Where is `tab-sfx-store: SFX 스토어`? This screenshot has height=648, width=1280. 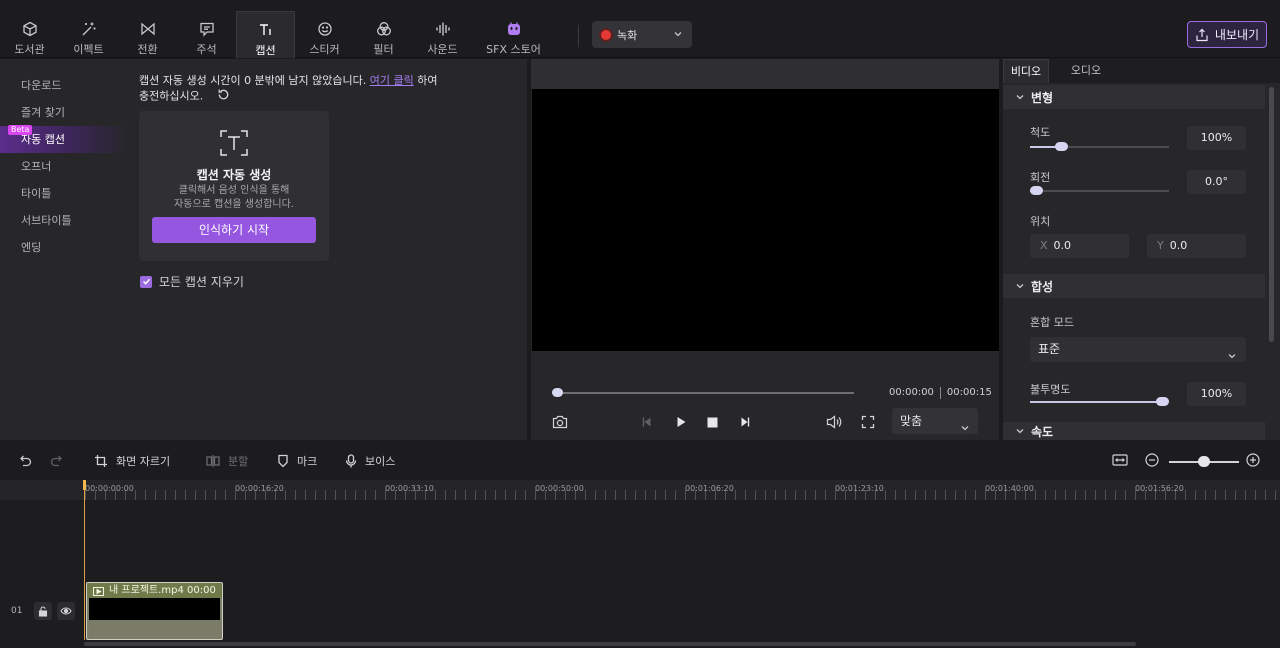
tab-sfx-store: SFX 스토어 is located at coordinates (513, 34).